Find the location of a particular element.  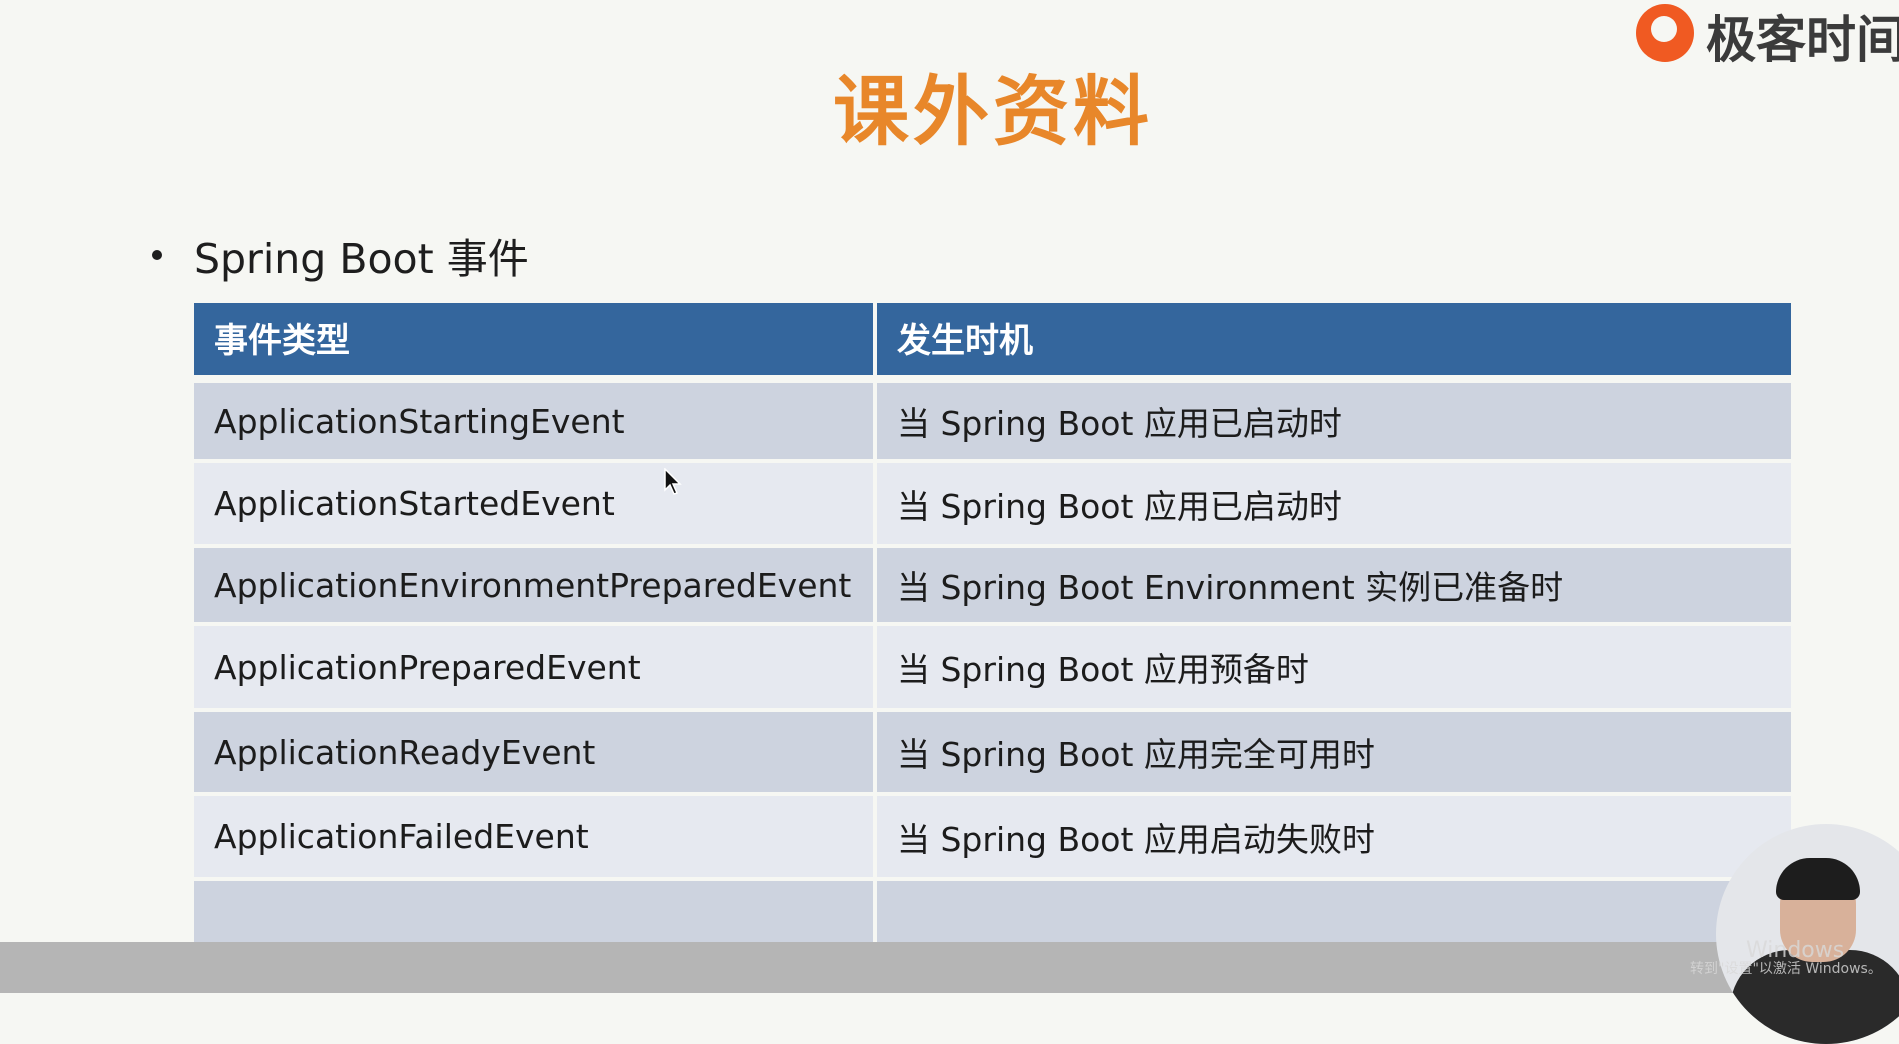

windows-activation-watermark: Windows 转到"设置"以激活 Windows。 is located at coordinates (1786, 958).